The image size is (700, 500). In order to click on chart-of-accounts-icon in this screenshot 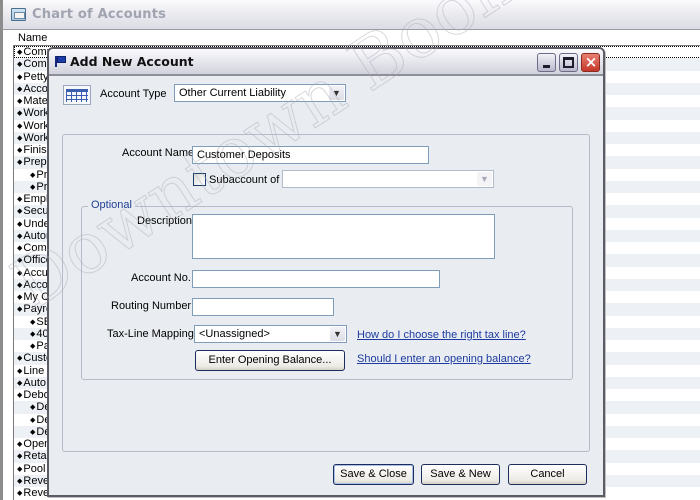, I will do `click(18, 14)`.